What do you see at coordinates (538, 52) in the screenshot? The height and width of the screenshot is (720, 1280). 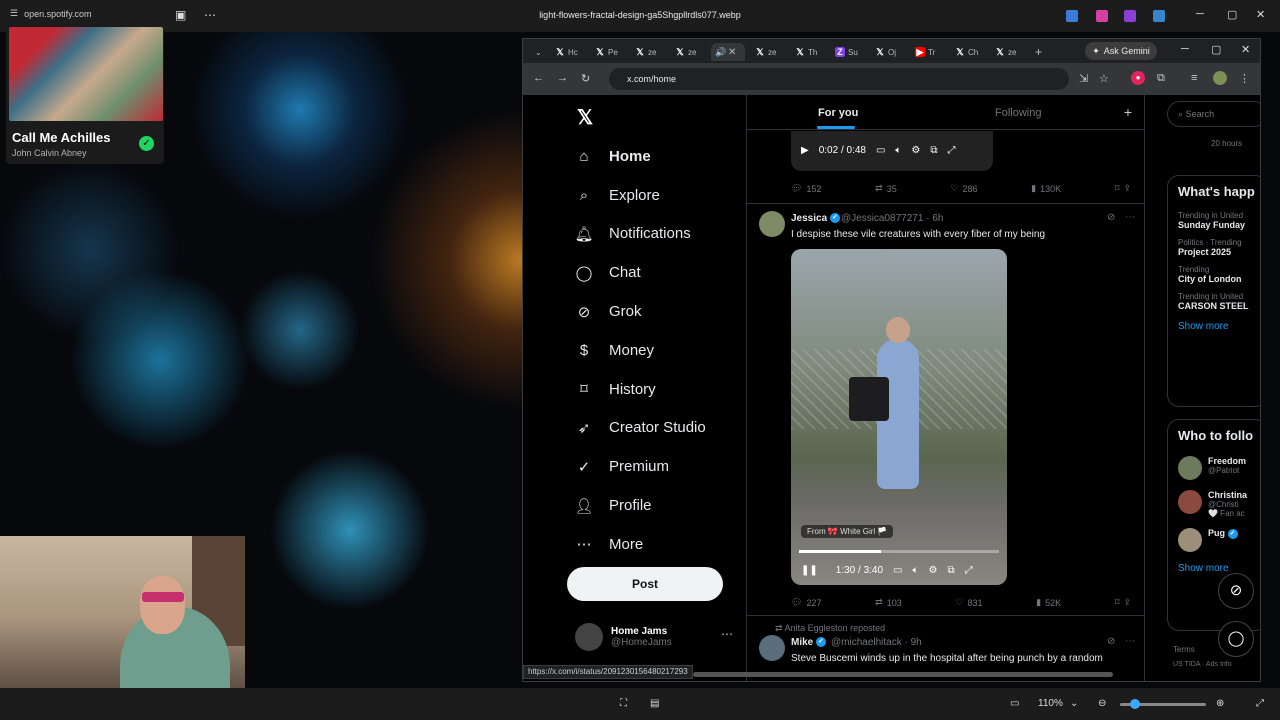 I see `tab-search-icon: ⌄` at bounding box center [538, 52].